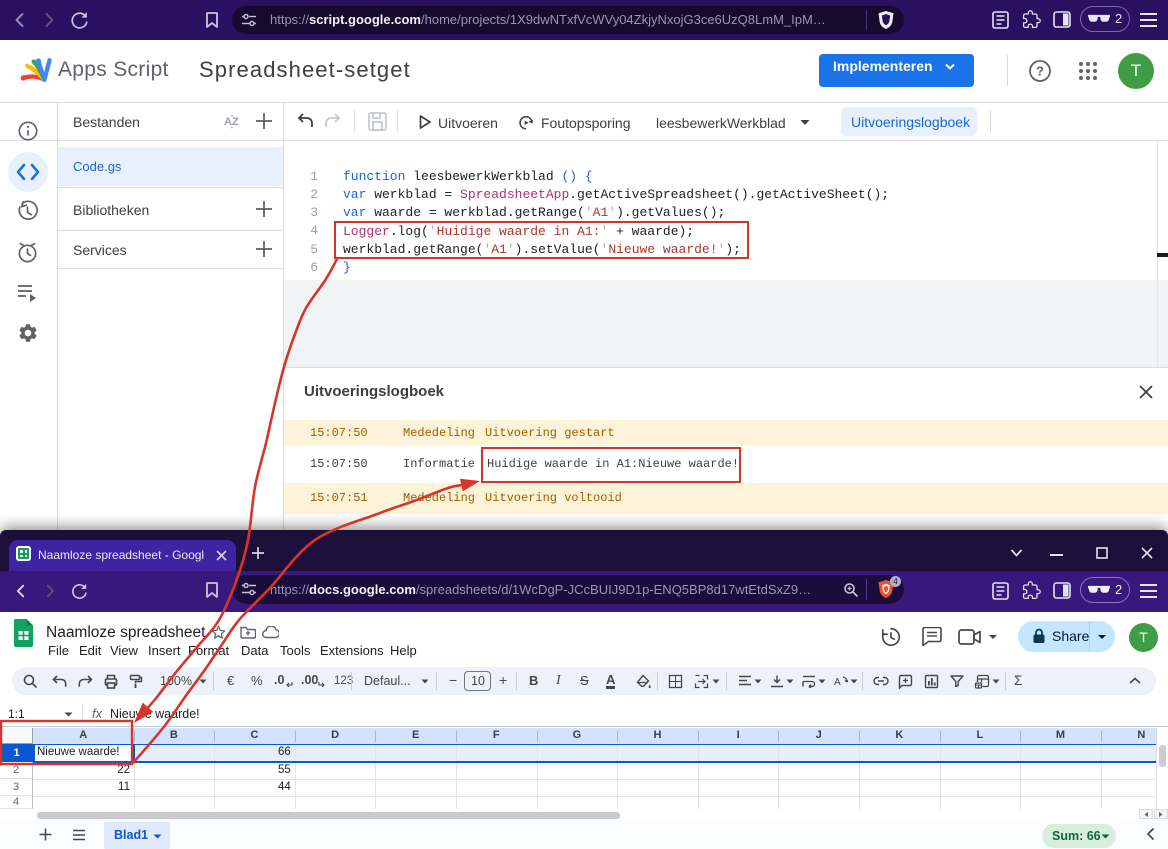 The width and height of the screenshot is (1168, 849). Describe the element at coordinates (837, 682) in the screenshot. I see `svg-text: A` at that location.